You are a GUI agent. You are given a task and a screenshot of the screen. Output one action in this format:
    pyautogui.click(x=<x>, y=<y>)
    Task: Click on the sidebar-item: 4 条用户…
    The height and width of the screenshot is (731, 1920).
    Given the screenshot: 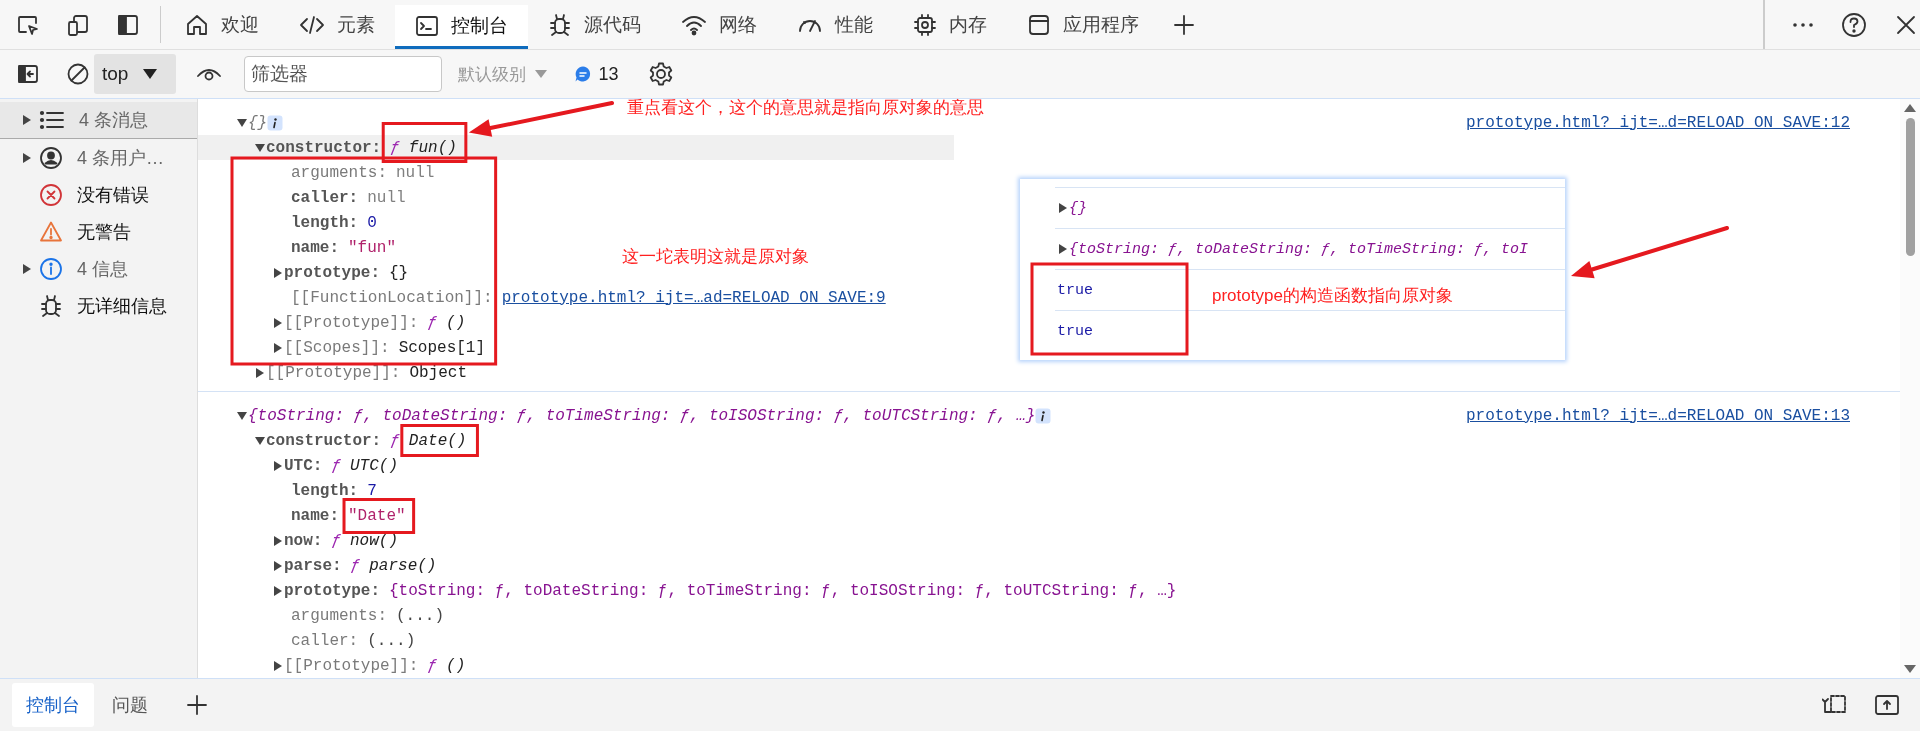 What is the action you would take?
    pyautogui.click(x=98, y=157)
    